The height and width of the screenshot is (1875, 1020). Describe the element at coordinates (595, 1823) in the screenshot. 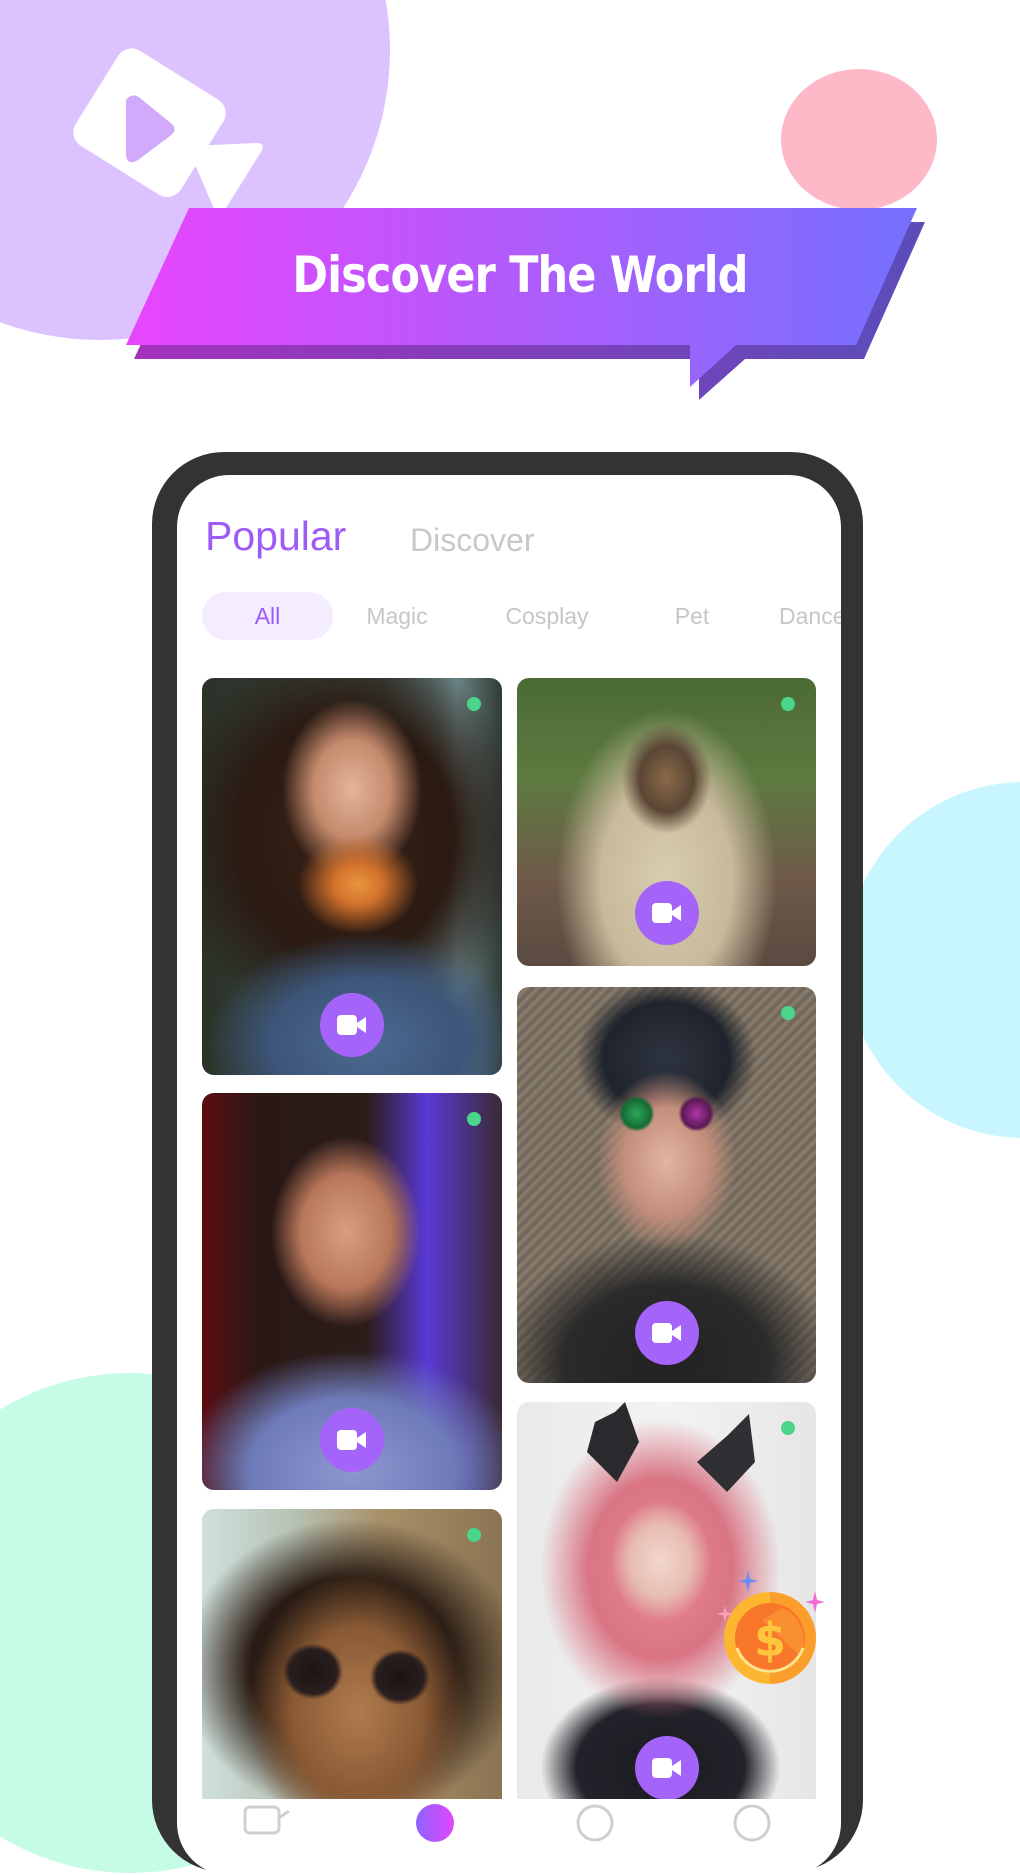

I see `nav-chat-circle-icon` at that location.